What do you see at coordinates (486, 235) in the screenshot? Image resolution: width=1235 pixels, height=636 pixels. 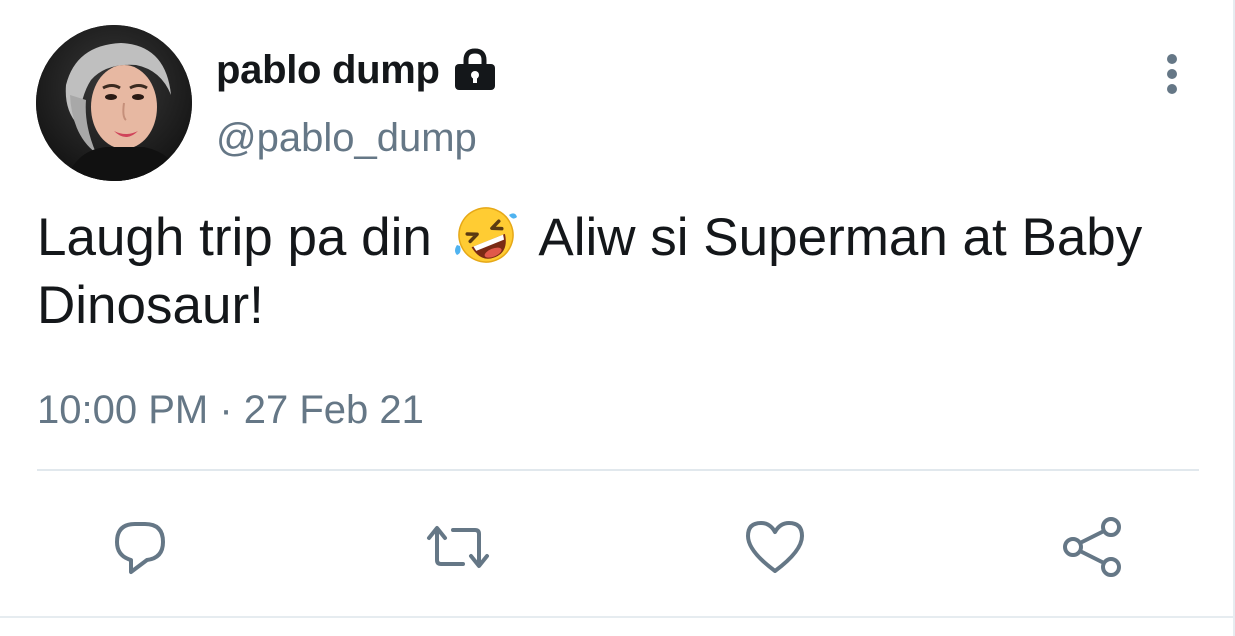 I see `rolling-on-the-floor-laughing-emoji-icon` at bounding box center [486, 235].